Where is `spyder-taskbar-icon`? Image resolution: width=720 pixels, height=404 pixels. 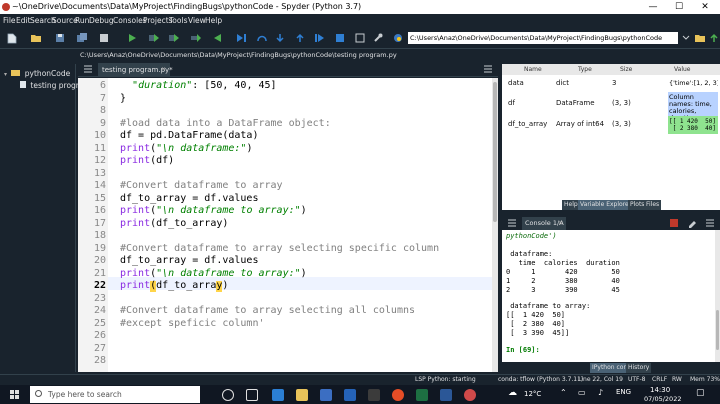 spyder-taskbar-icon is located at coordinates (470, 395).